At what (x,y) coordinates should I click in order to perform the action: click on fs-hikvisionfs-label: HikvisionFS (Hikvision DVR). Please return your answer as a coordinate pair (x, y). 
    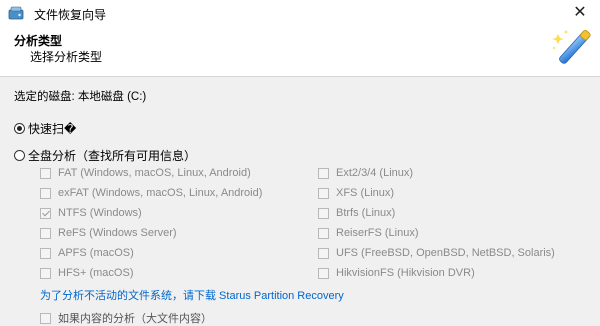
    Looking at the image, I should click on (405, 273).